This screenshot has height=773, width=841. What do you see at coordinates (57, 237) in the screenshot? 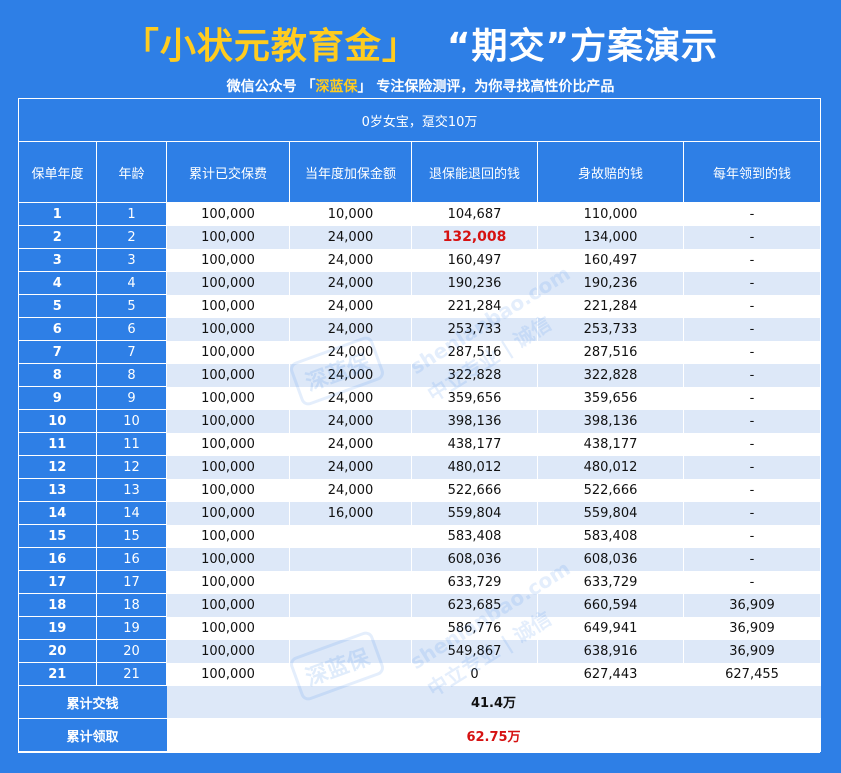
I see `table-cell: 2` at bounding box center [57, 237].